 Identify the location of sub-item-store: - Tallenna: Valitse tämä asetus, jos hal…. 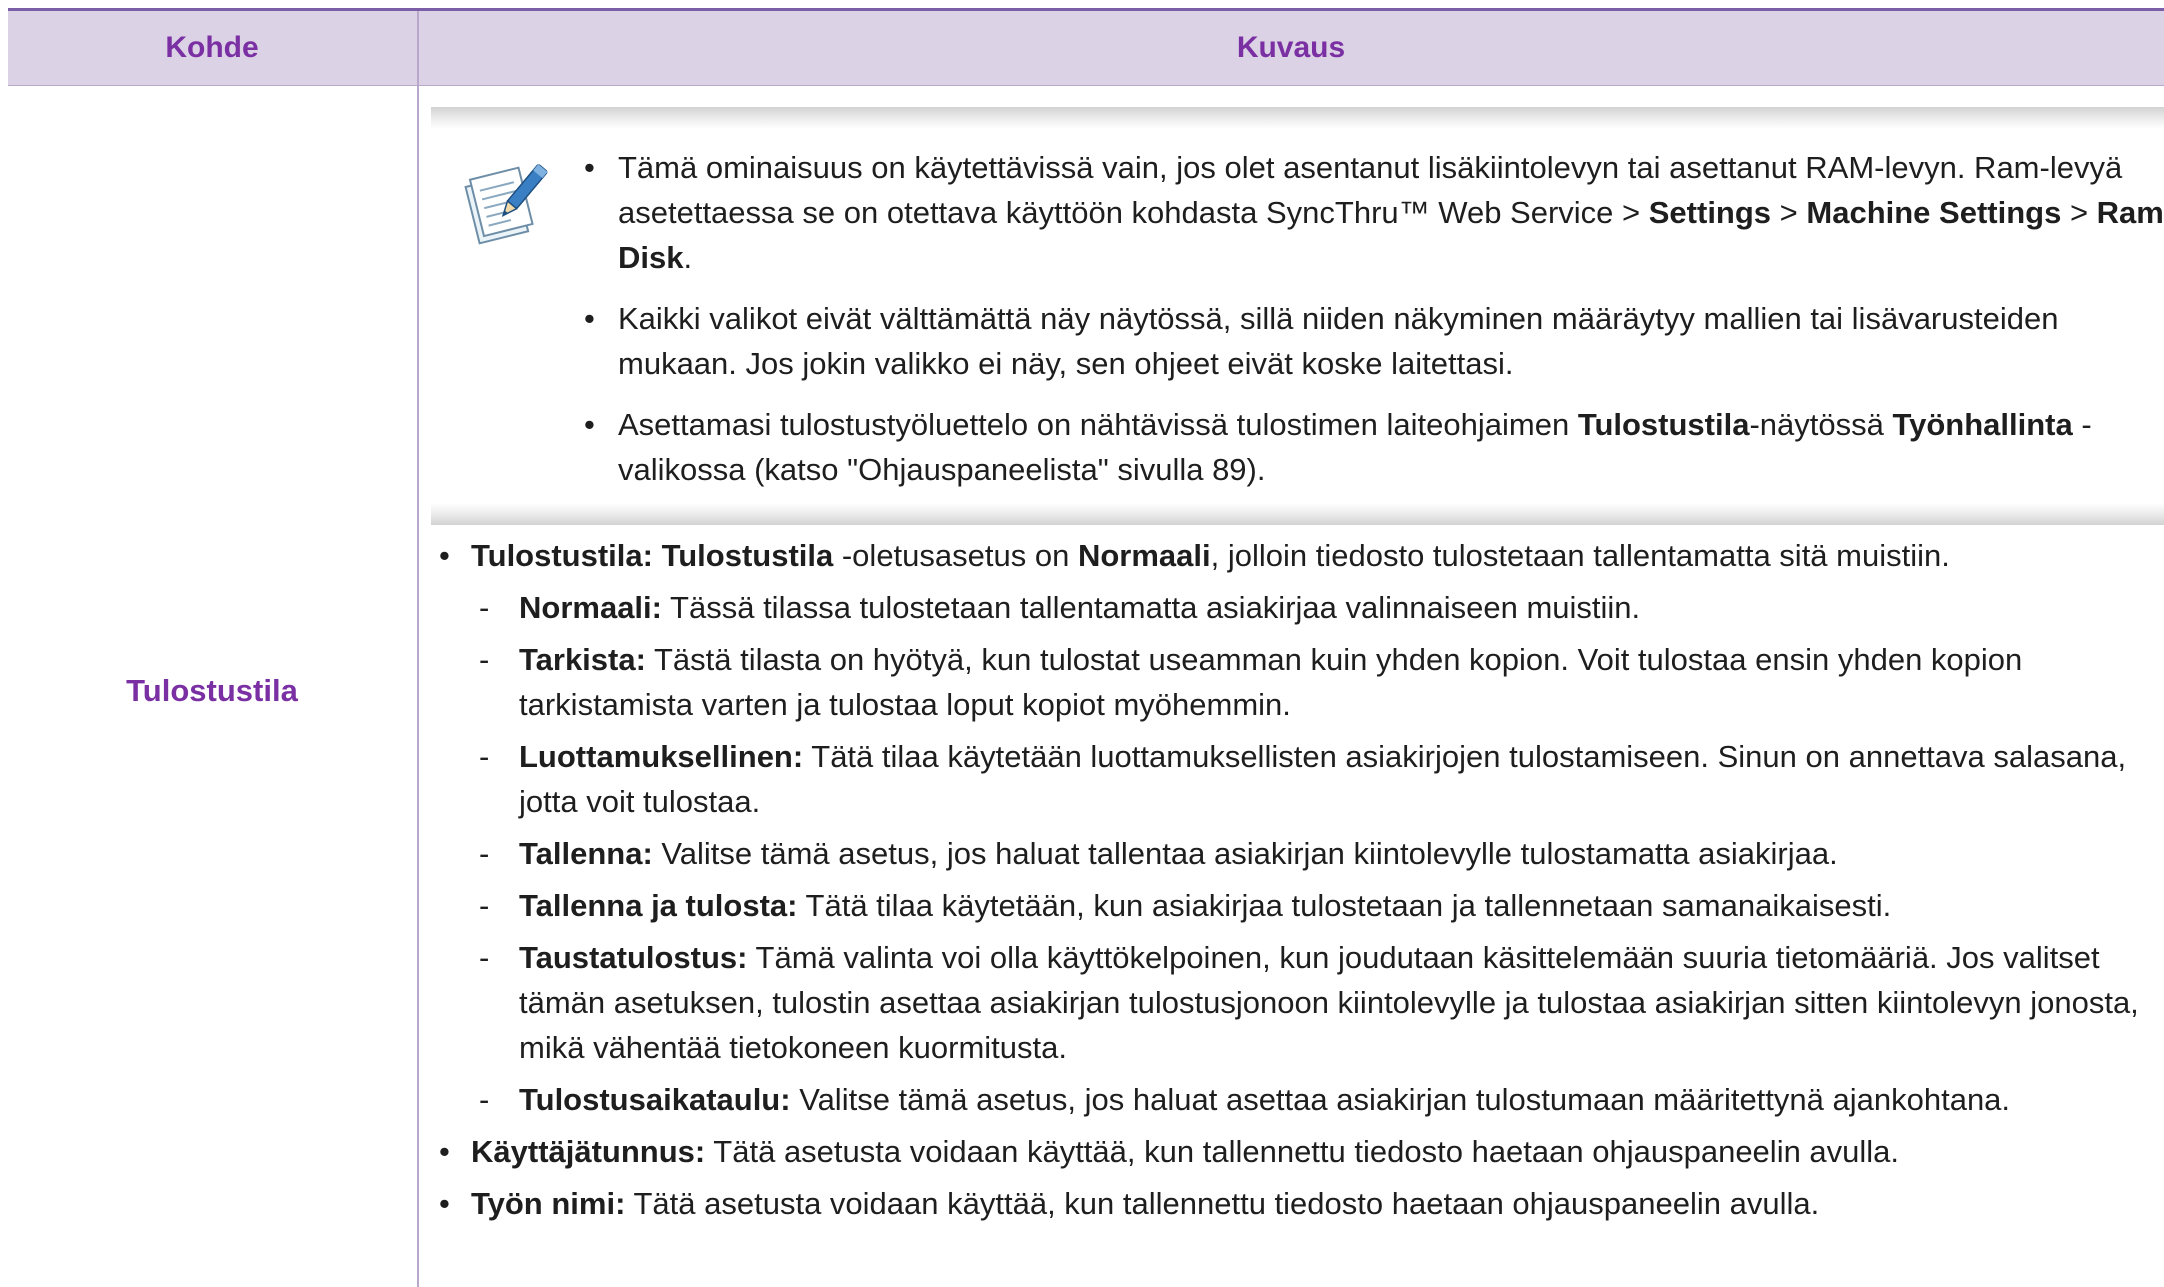
(1297, 853).